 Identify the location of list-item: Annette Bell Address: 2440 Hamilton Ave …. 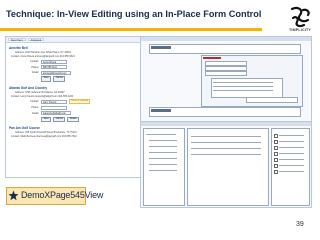
(73, 63).